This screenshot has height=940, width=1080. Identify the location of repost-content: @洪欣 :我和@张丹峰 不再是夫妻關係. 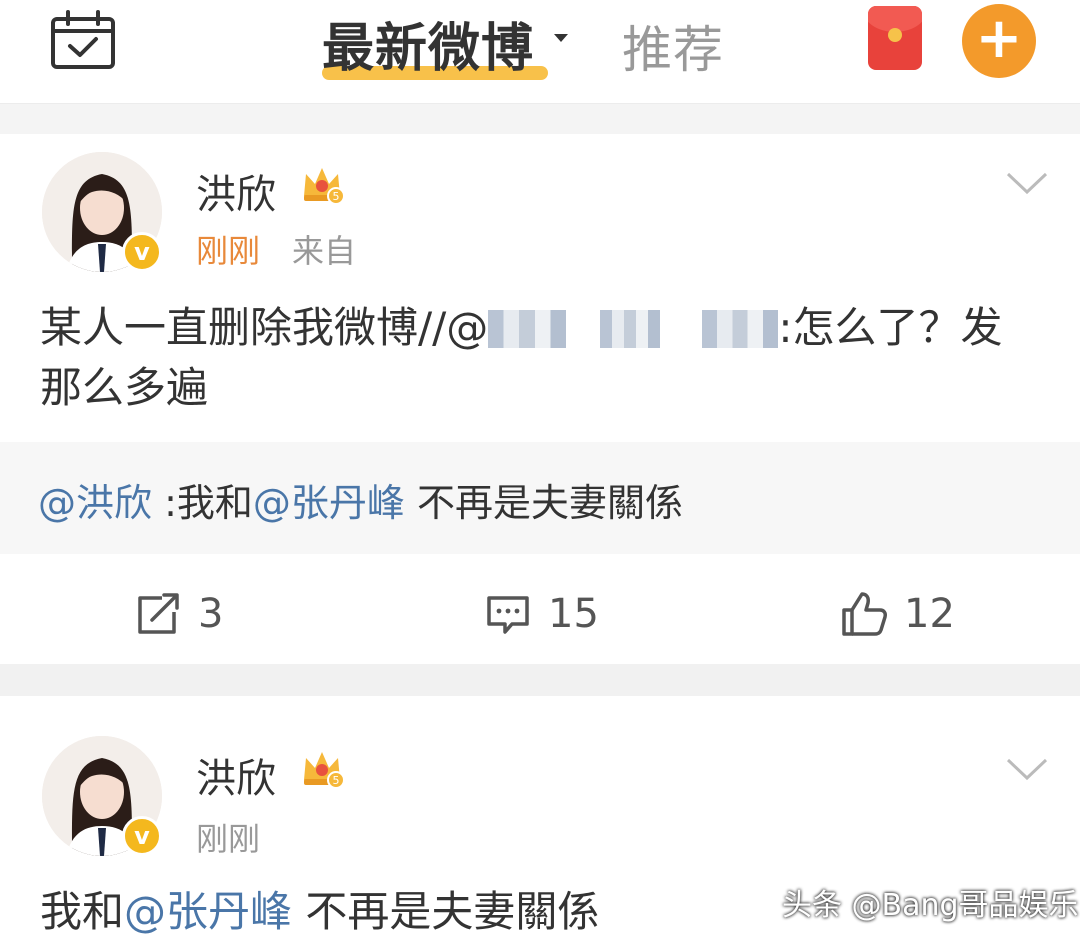
(360, 499).